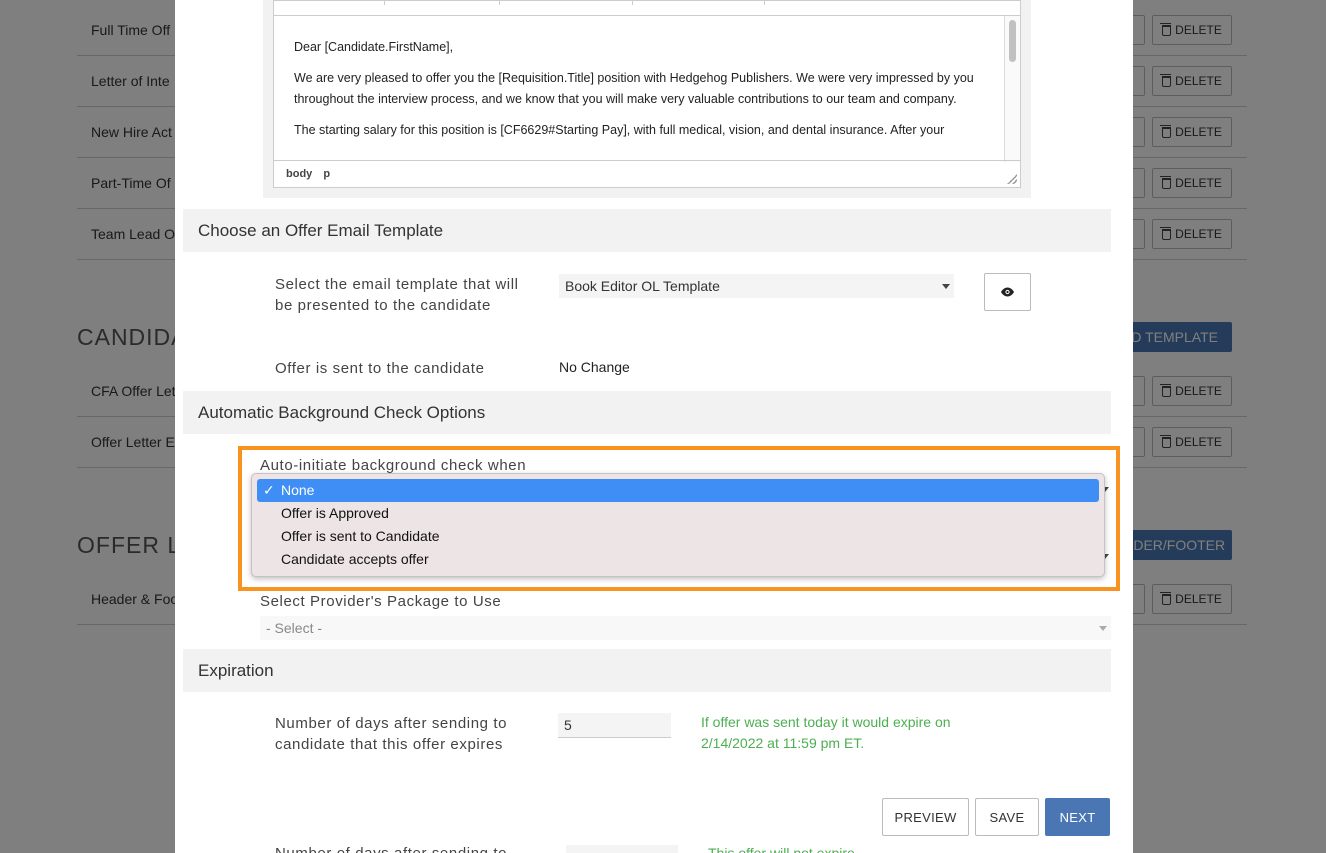  Describe the element at coordinates (678, 513) in the screenshot. I see `dropdown-option-offer-approved: Offer is Approved` at that location.